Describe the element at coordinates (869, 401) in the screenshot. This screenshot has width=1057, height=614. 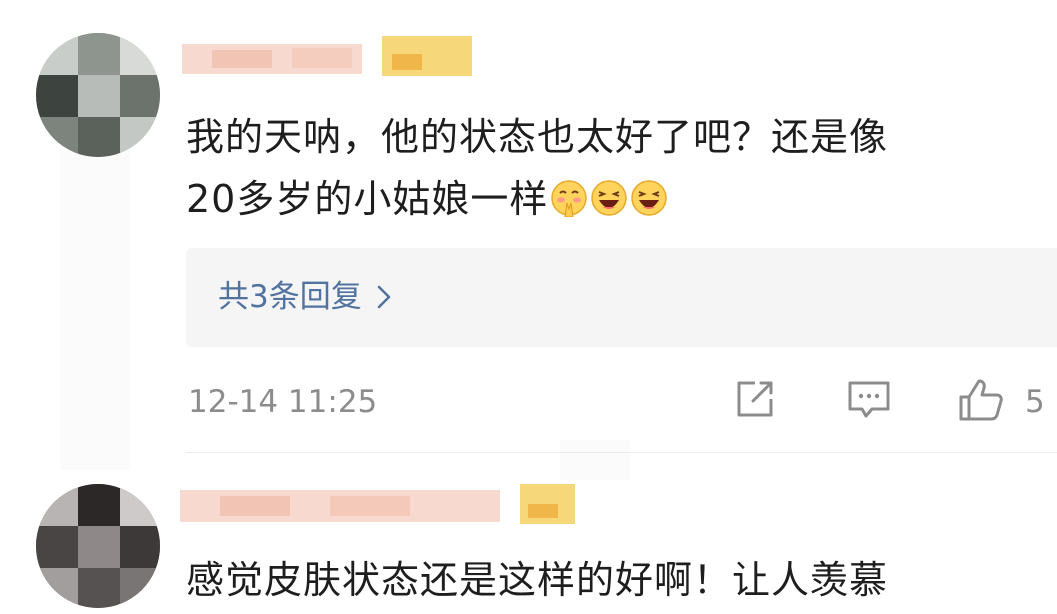
I see `comment-icon` at that location.